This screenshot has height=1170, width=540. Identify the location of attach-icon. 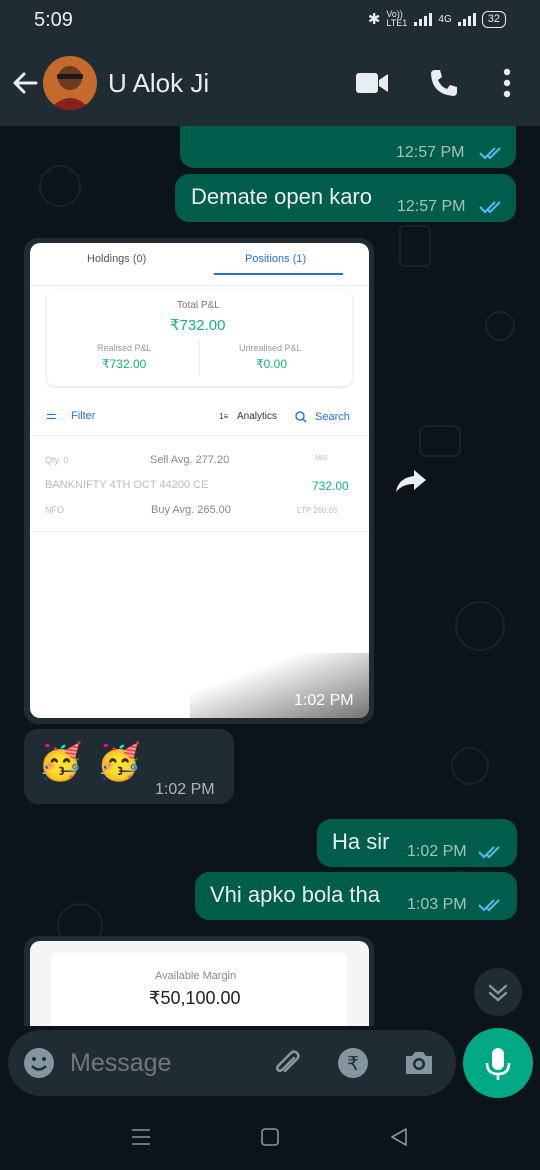
(287, 1063).